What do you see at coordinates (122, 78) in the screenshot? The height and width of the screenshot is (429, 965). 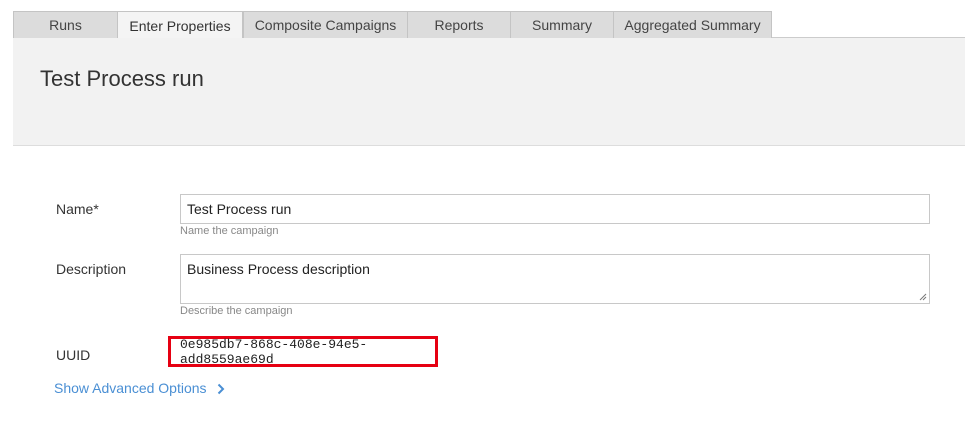 I see `page-title: Test Process run` at bounding box center [122, 78].